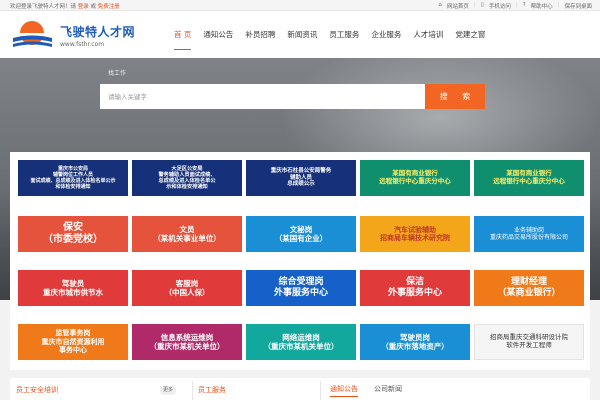 The image size is (600, 400). I want to click on job-tile: 文秘岗 （某国有企业）, so click(301, 234).